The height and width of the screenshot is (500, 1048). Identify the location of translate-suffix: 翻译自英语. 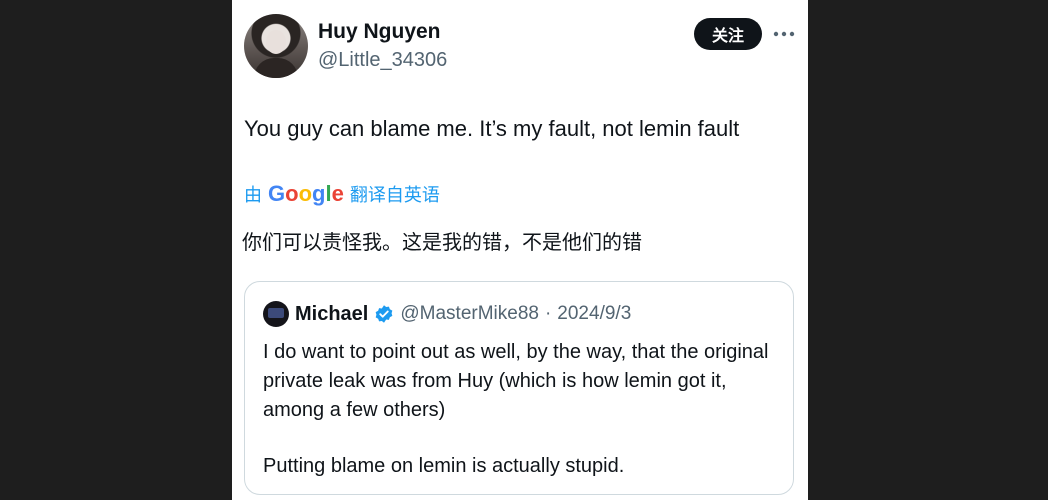
(394, 195).